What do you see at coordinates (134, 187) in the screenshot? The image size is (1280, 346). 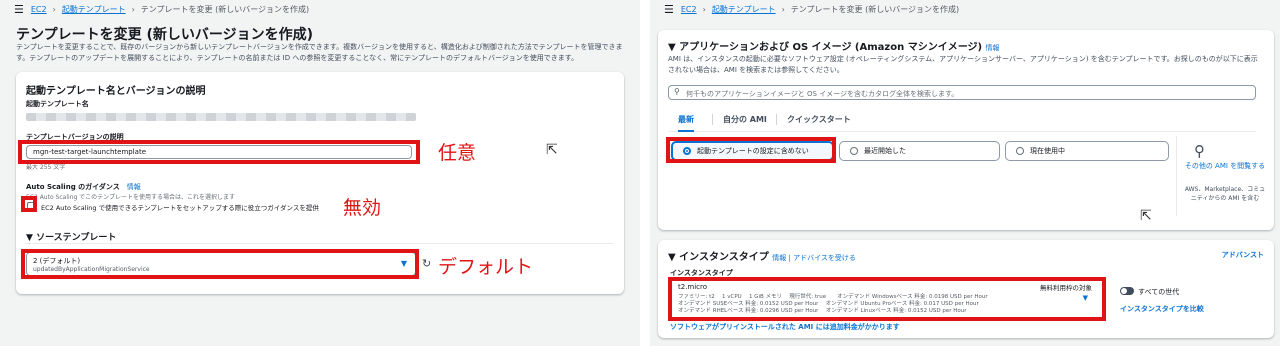 I see `asg-info-link: 情報` at bounding box center [134, 187].